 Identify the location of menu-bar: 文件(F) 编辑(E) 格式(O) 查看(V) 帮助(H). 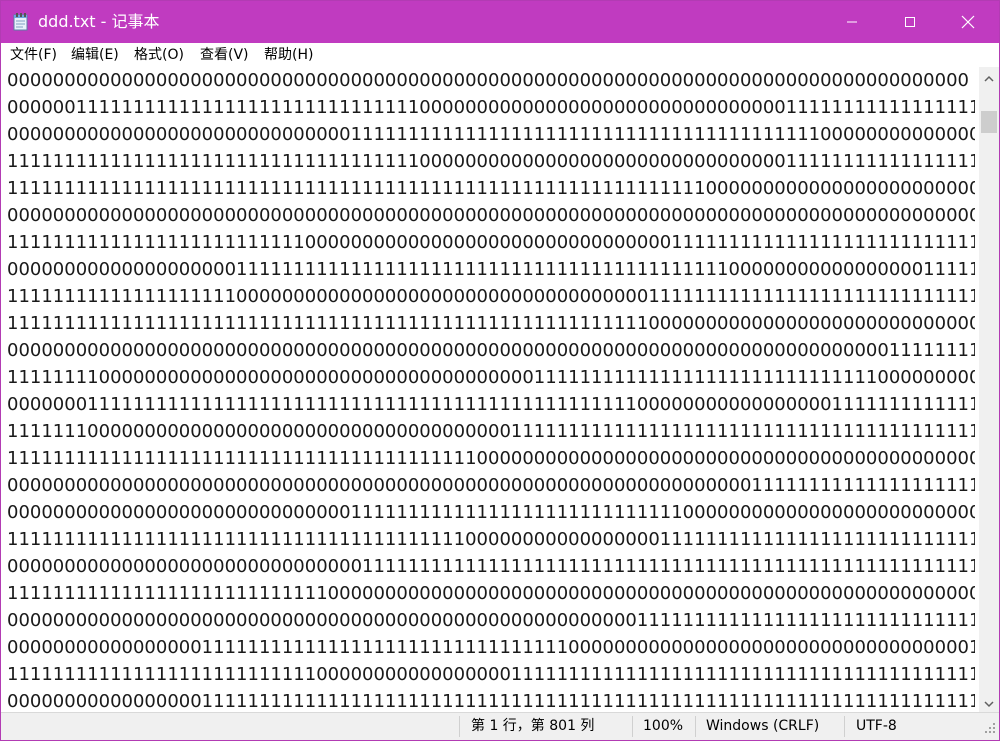
(500, 55).